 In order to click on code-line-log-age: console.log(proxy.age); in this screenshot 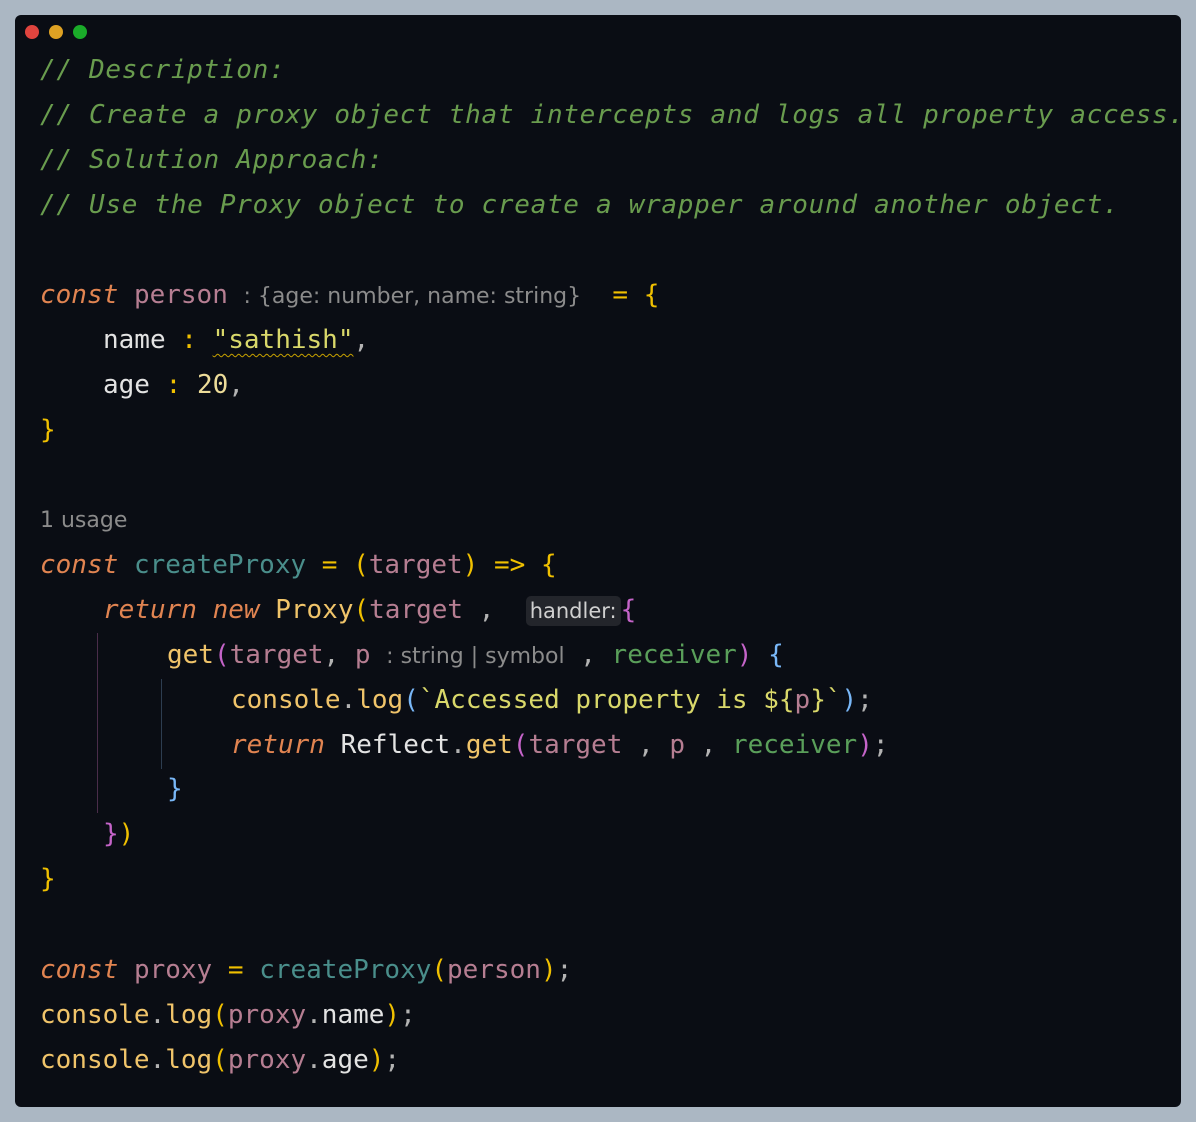, I will do `click(220, 1060)`.